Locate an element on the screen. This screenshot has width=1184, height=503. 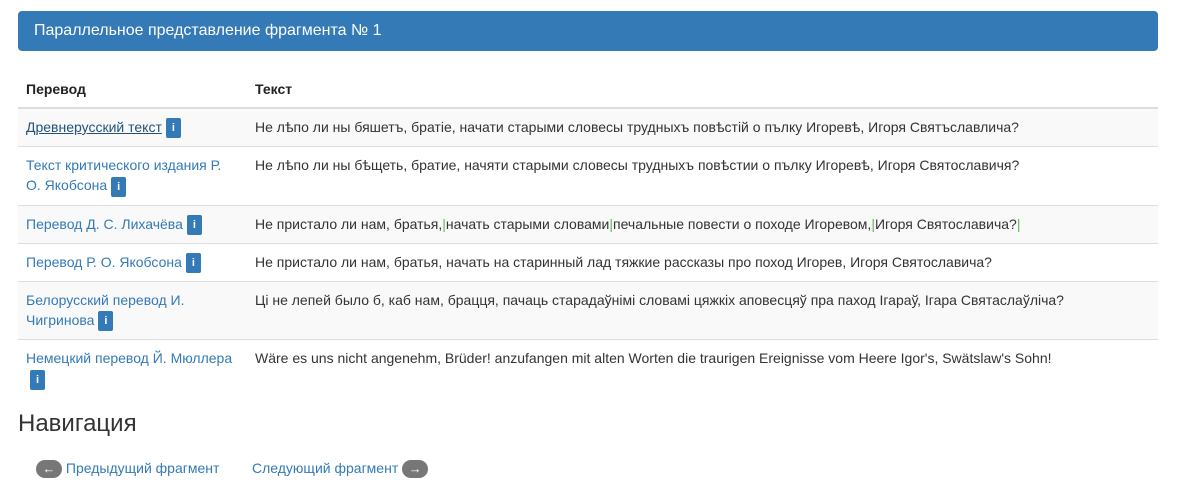
previous-fragment-label: Предыдущий фрагмент is located at coordinates (142, 468).